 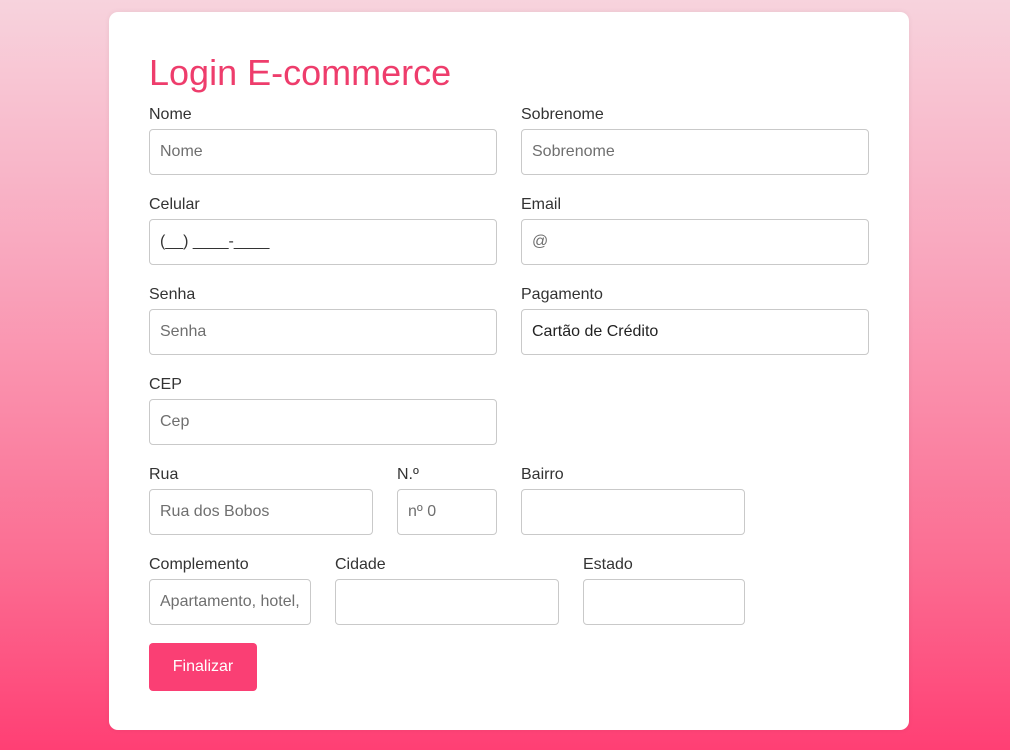 I want to click on finalizar-button: Finalizar, so click(x=203, y=667).